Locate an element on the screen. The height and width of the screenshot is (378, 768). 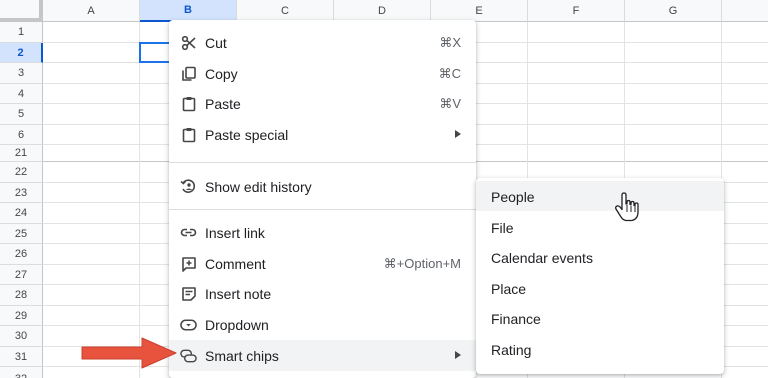
row-label: 32 is located at coordinates (21, 375).